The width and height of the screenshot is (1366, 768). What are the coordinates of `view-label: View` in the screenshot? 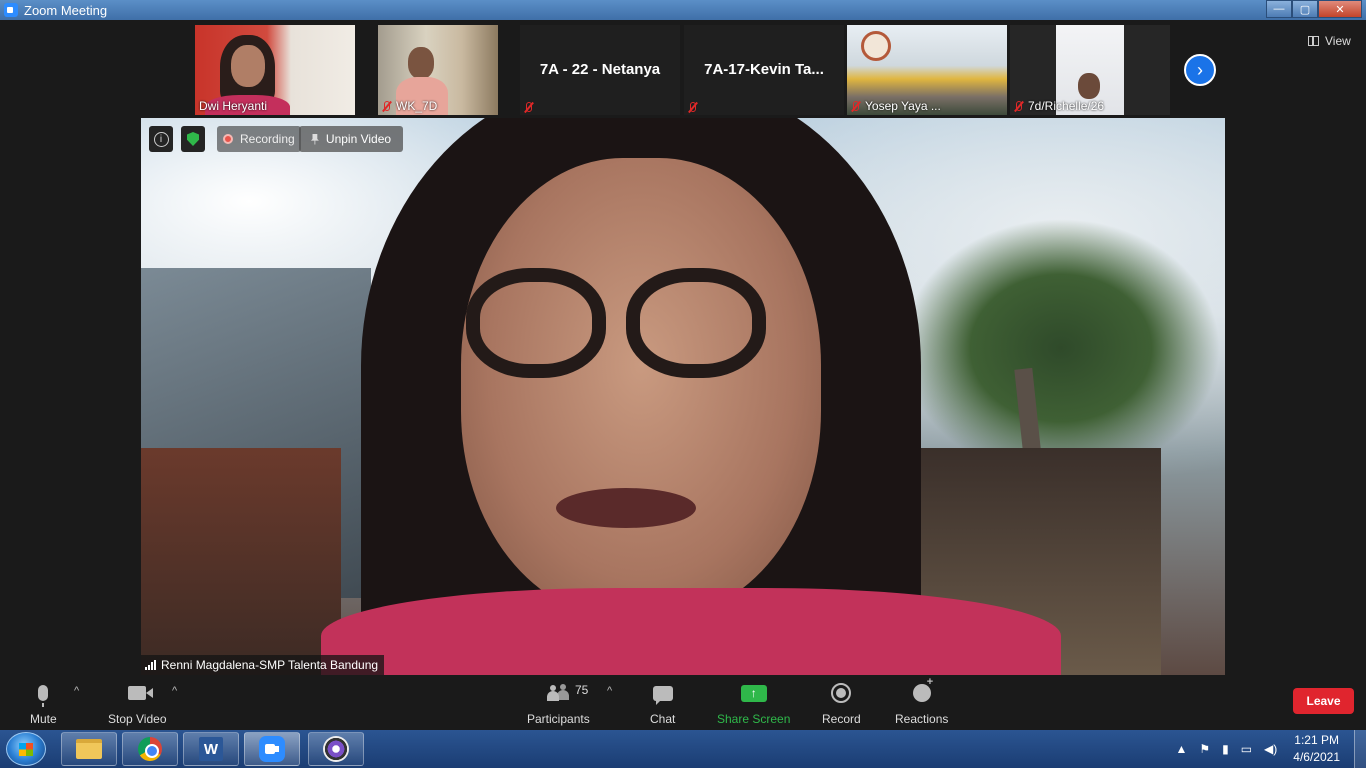 It's located at (1338, 41).